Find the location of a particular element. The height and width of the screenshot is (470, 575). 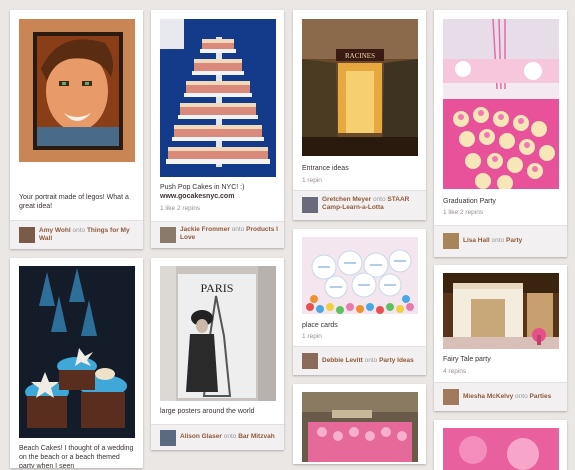

cake-tower-image is located at coordinates (218, 98).